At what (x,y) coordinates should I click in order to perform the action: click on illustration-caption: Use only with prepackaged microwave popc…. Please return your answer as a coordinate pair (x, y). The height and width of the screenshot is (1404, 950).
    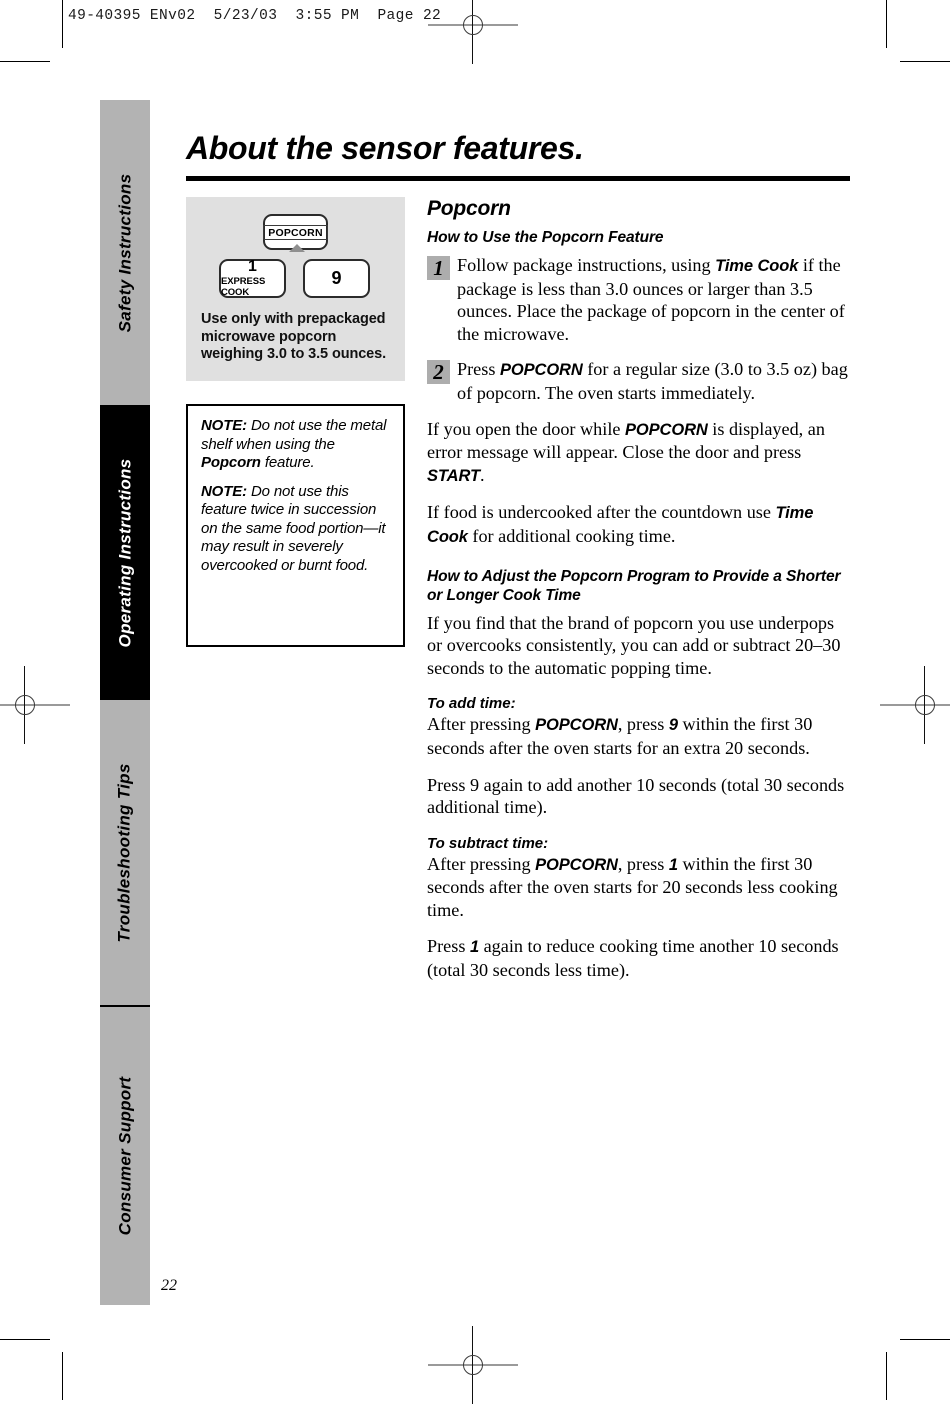
    Looking at the image, I should click on (294, 336).